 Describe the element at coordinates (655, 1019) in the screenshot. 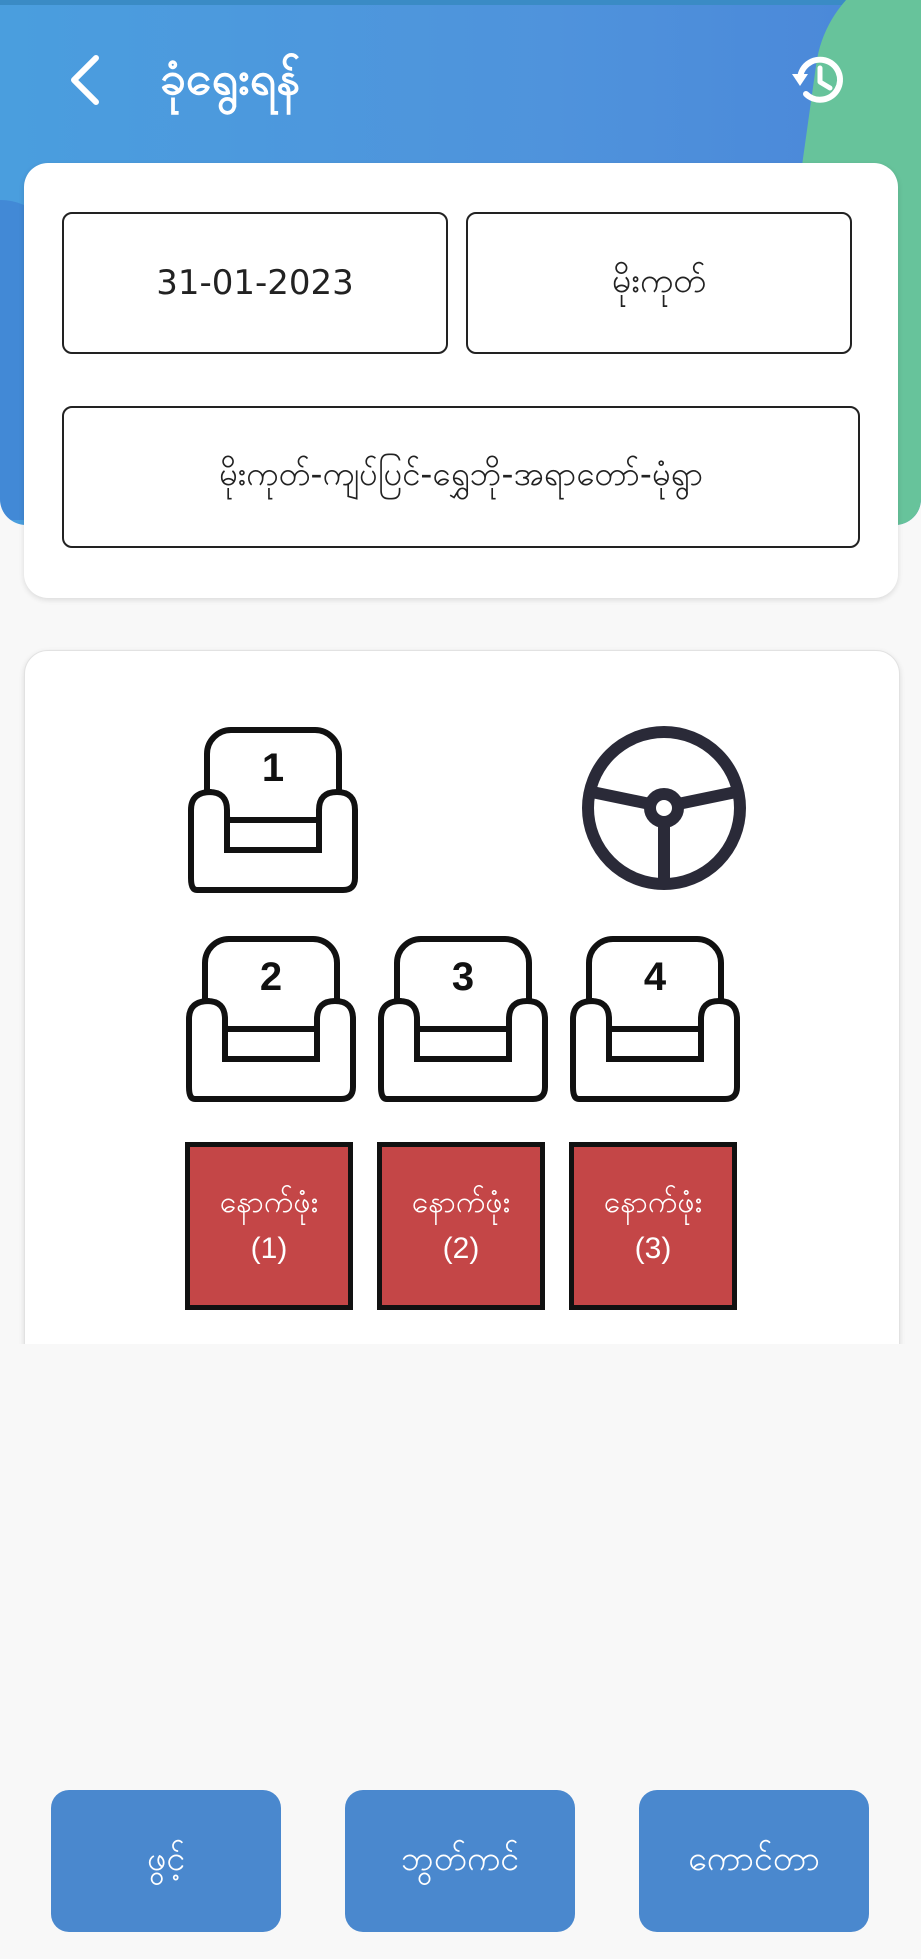

I see `seat-4: 4` at that location.